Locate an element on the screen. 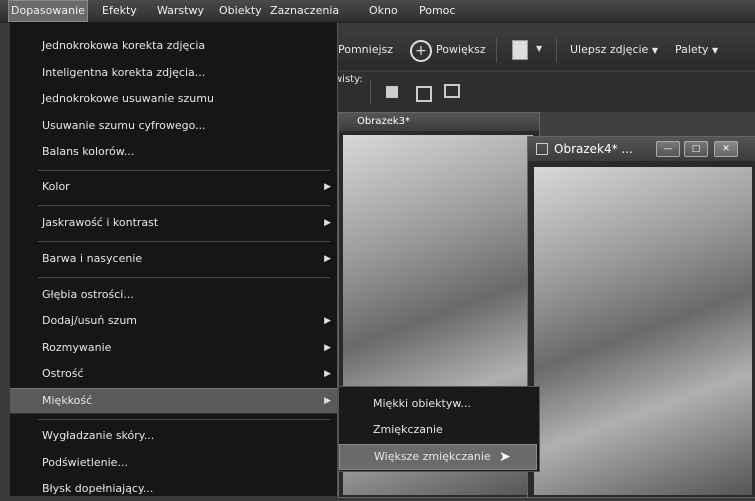 This screenshot has width=755, height=501. window-title-bar: Obrazek3* is located at coordinates (439, 122).